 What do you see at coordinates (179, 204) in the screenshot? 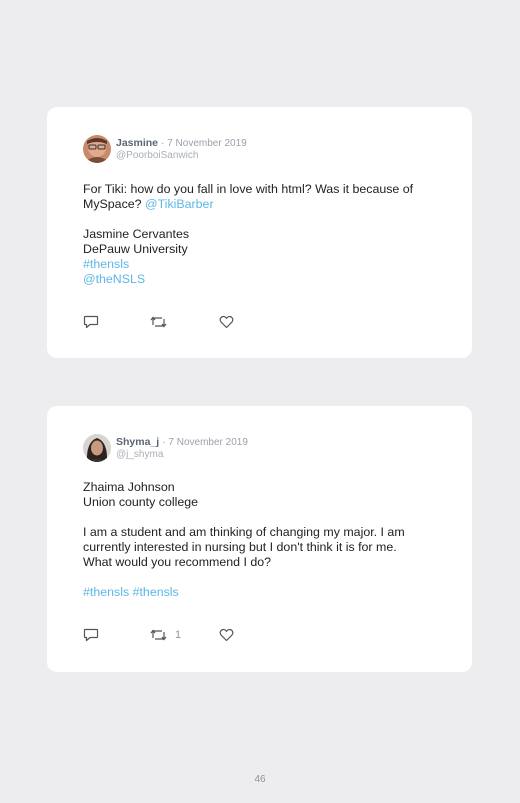
I see `mention-link: @TikiBarber` at bounding box center [179, 204].